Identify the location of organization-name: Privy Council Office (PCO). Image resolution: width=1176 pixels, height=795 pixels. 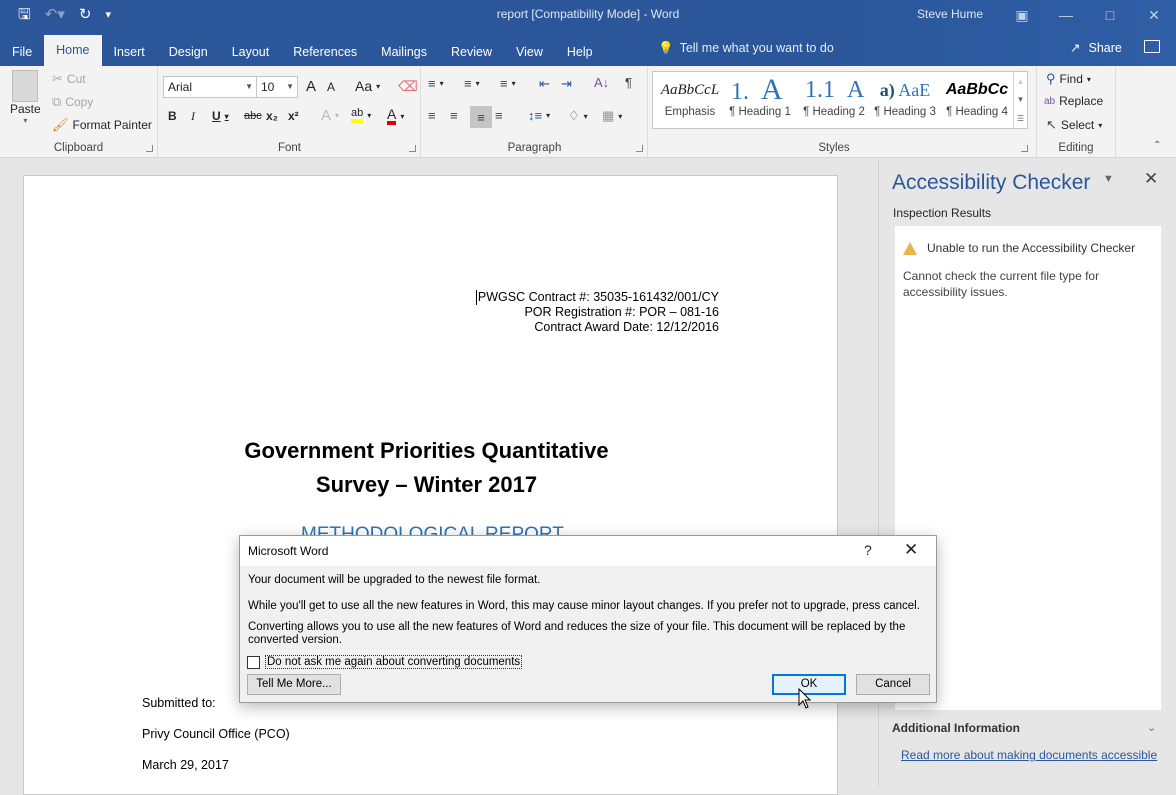
(216, 734).